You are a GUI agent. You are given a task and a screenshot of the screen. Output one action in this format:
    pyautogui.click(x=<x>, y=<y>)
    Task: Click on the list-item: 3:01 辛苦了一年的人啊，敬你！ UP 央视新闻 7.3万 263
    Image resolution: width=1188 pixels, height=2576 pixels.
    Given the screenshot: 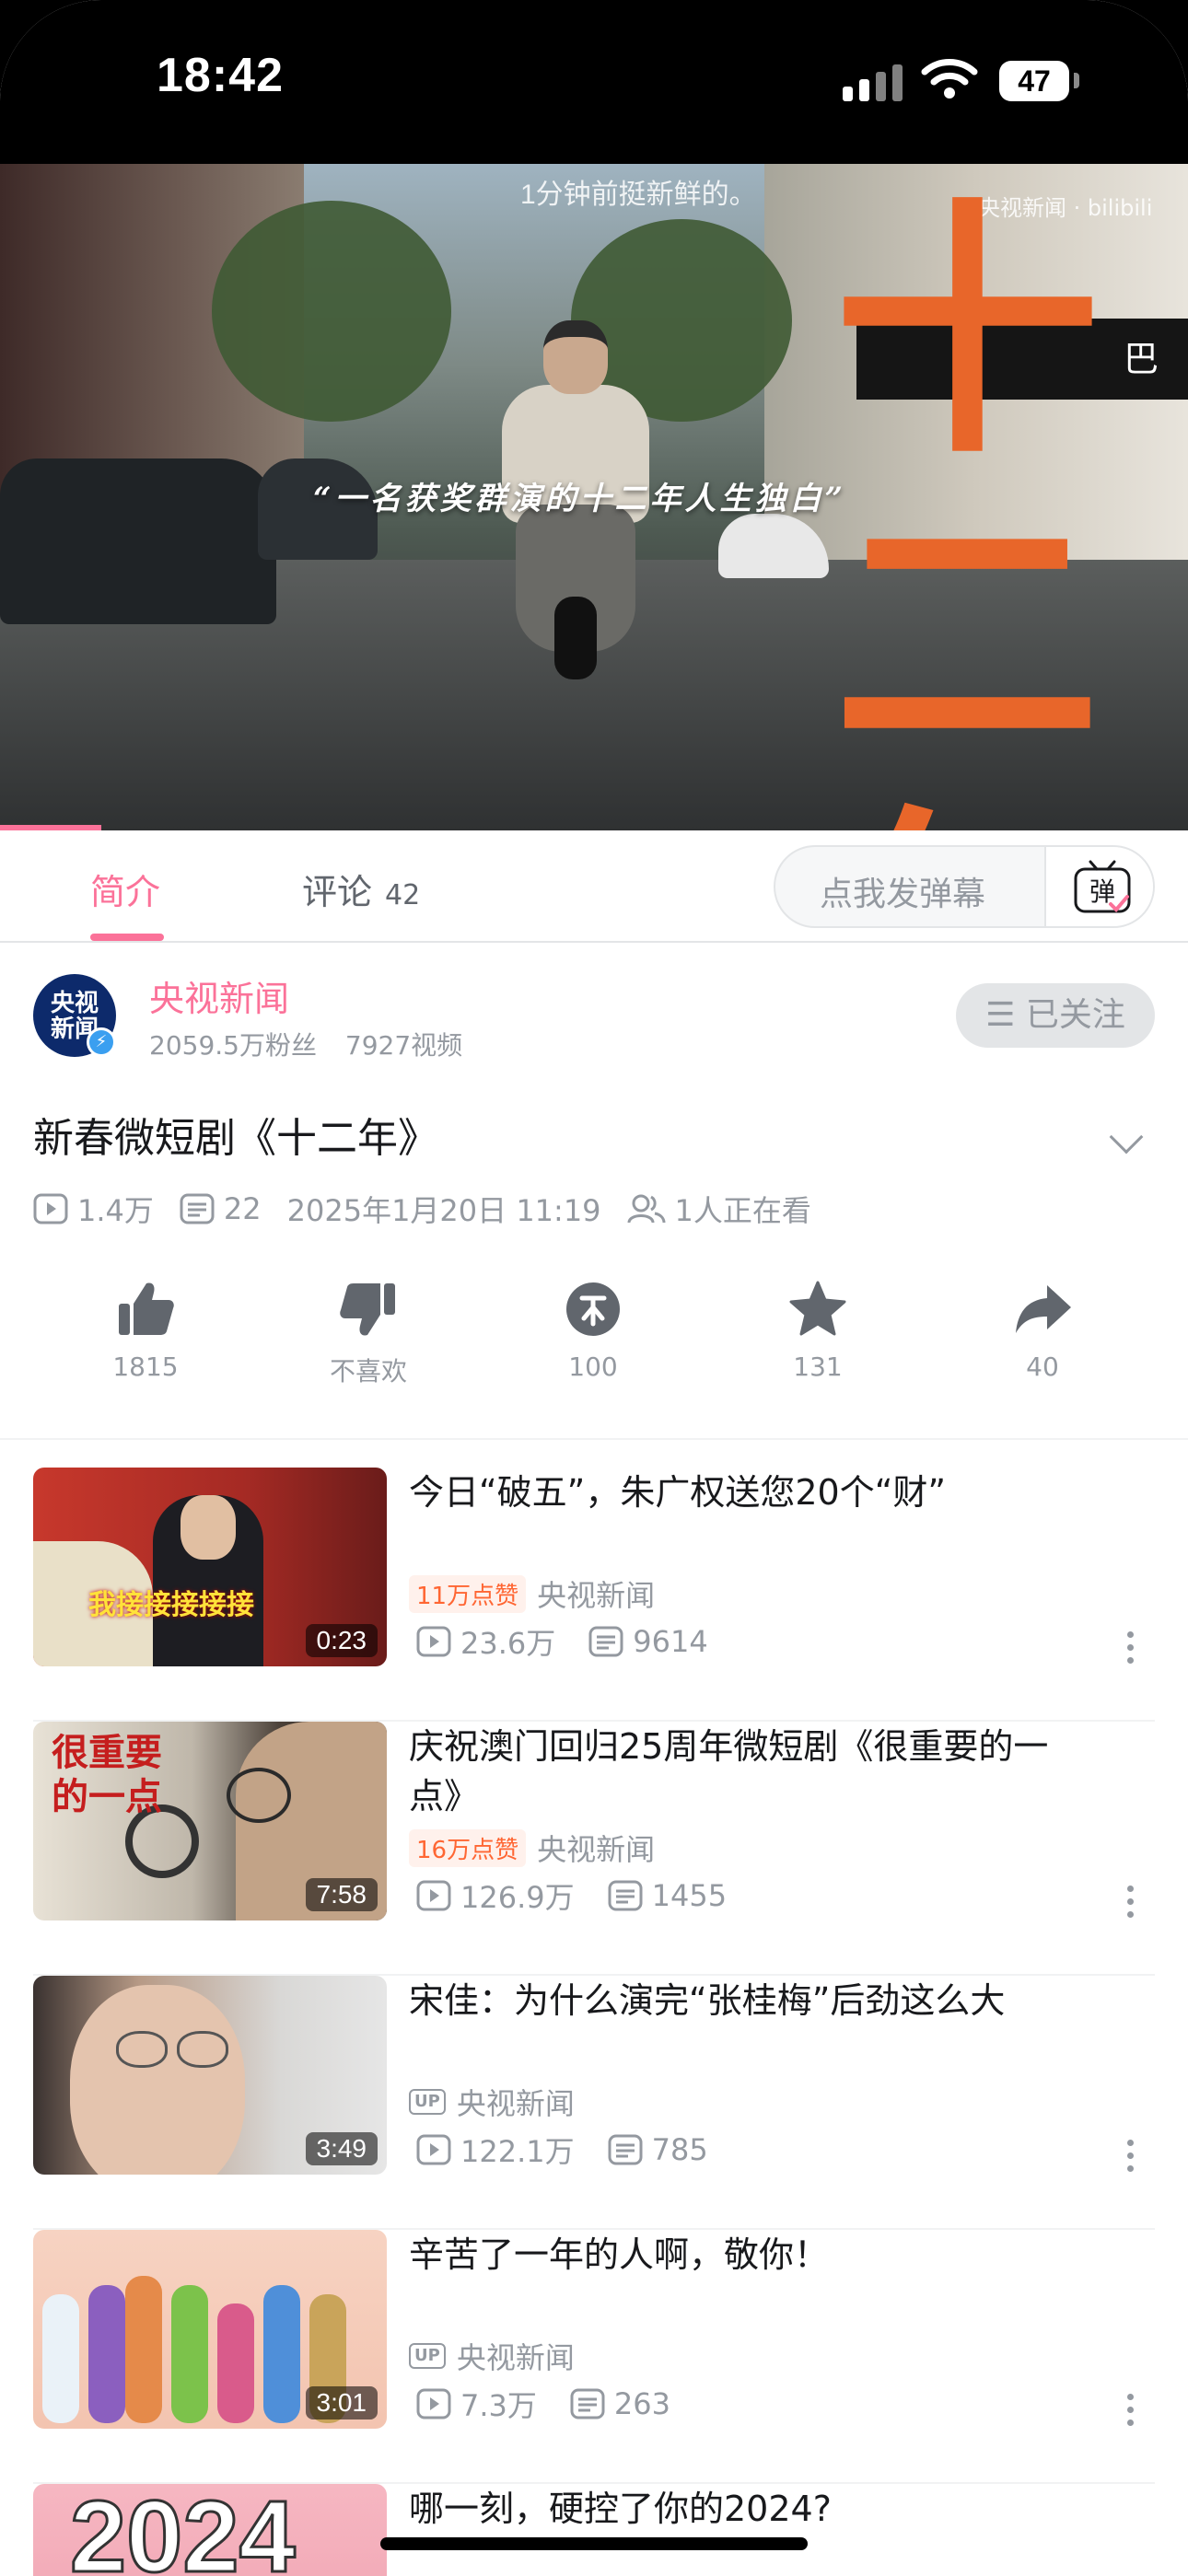 What is the action you would take?
    pyautogui.click(x=594, y=2357)
    